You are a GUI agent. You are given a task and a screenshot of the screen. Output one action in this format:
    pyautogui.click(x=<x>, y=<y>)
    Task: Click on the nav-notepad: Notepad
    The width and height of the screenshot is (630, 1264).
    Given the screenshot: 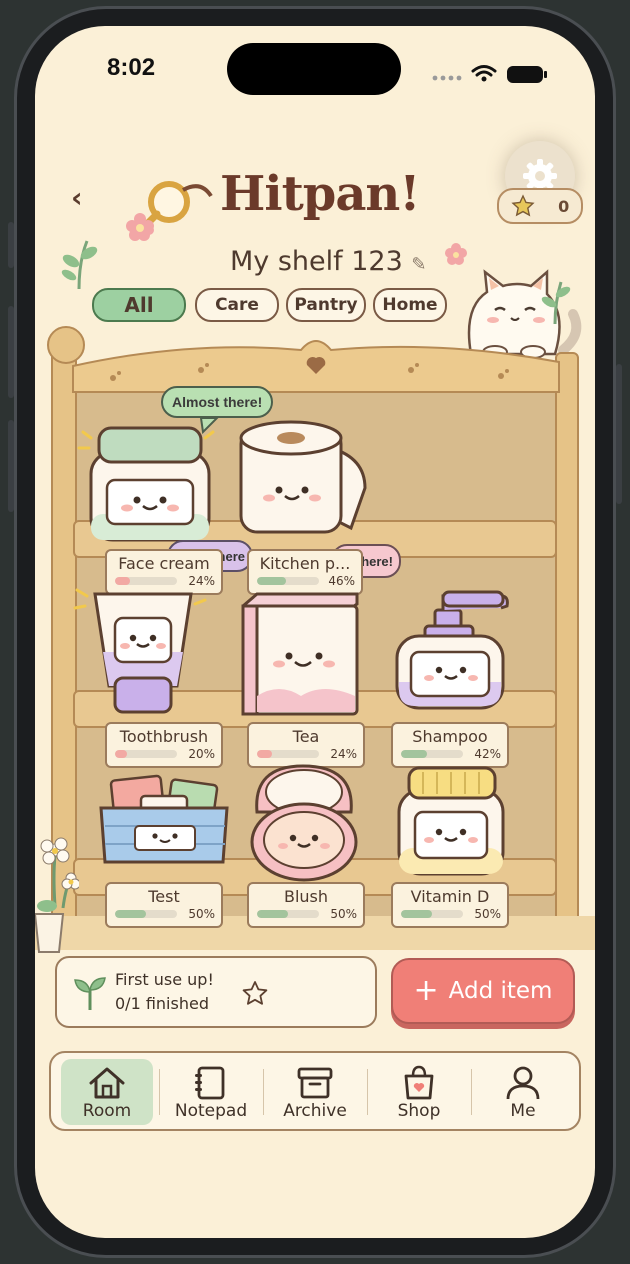 What is the action you would take?
    pyautogui.click(x=211, y=1092)
    